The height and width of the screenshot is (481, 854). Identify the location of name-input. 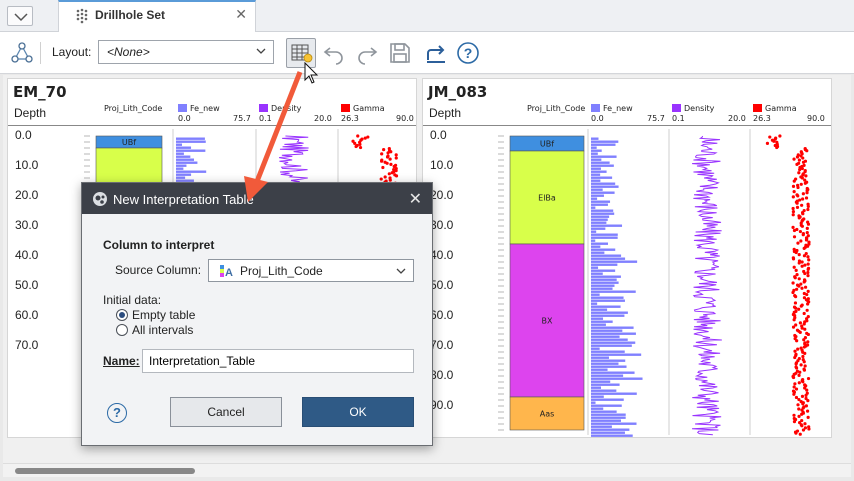
(278, 361).